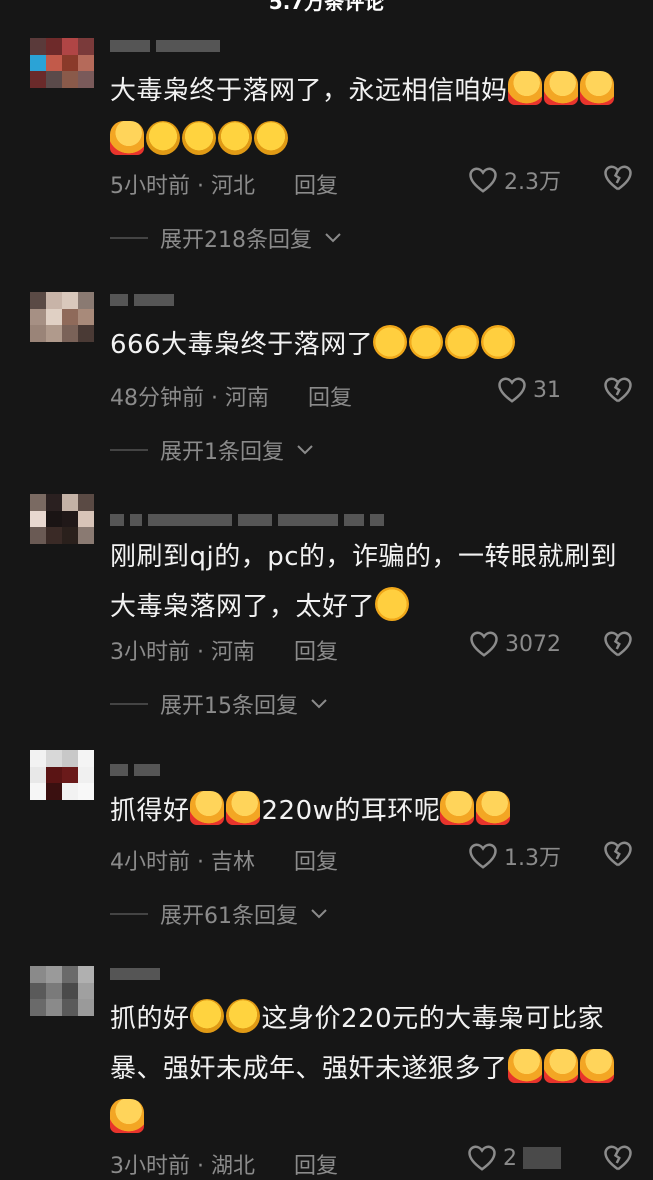  I want to click on expand-replies-button: 展开15条回复, so click(219, 704).